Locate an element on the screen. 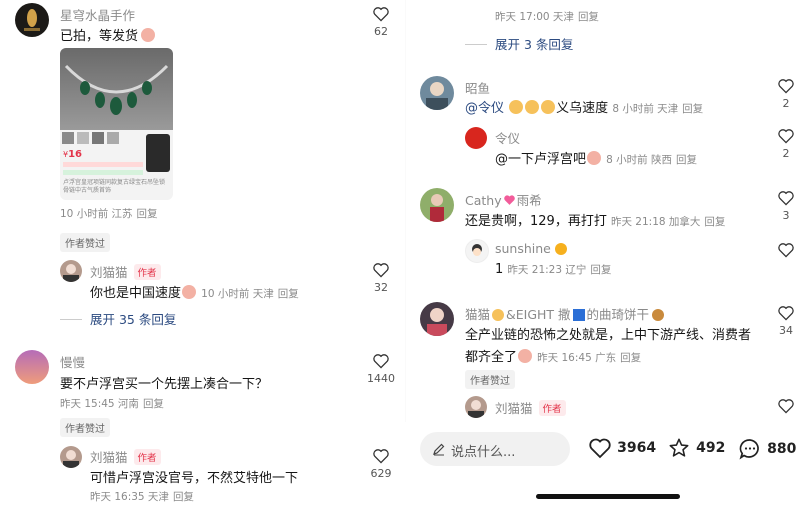 This screenshot has width=810, height=506. comment-username: 慢慢 is located at coordinates (72, 361).